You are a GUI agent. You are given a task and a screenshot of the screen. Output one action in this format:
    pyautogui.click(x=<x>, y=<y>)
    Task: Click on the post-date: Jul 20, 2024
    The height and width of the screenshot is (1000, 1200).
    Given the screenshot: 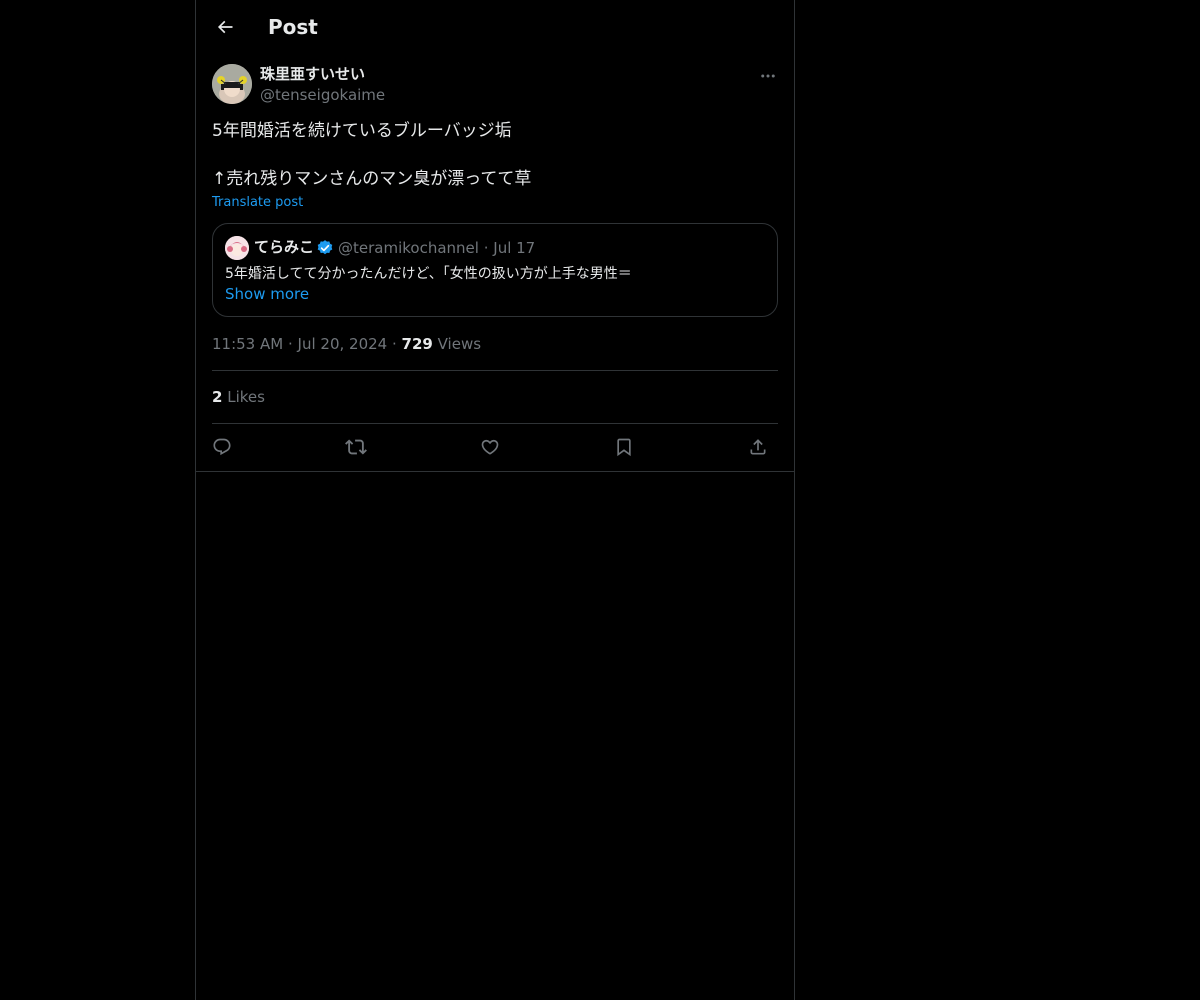 What is the action you would take?
    pyautogui.click(x=343, y=344)
    